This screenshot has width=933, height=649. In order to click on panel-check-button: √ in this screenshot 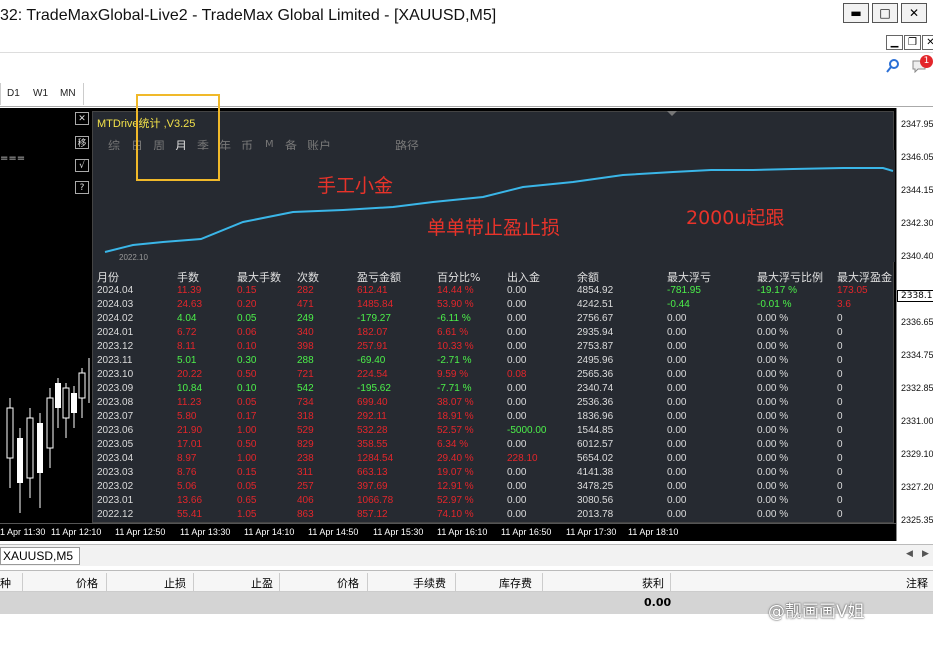, I will do `click(82, 165)`.